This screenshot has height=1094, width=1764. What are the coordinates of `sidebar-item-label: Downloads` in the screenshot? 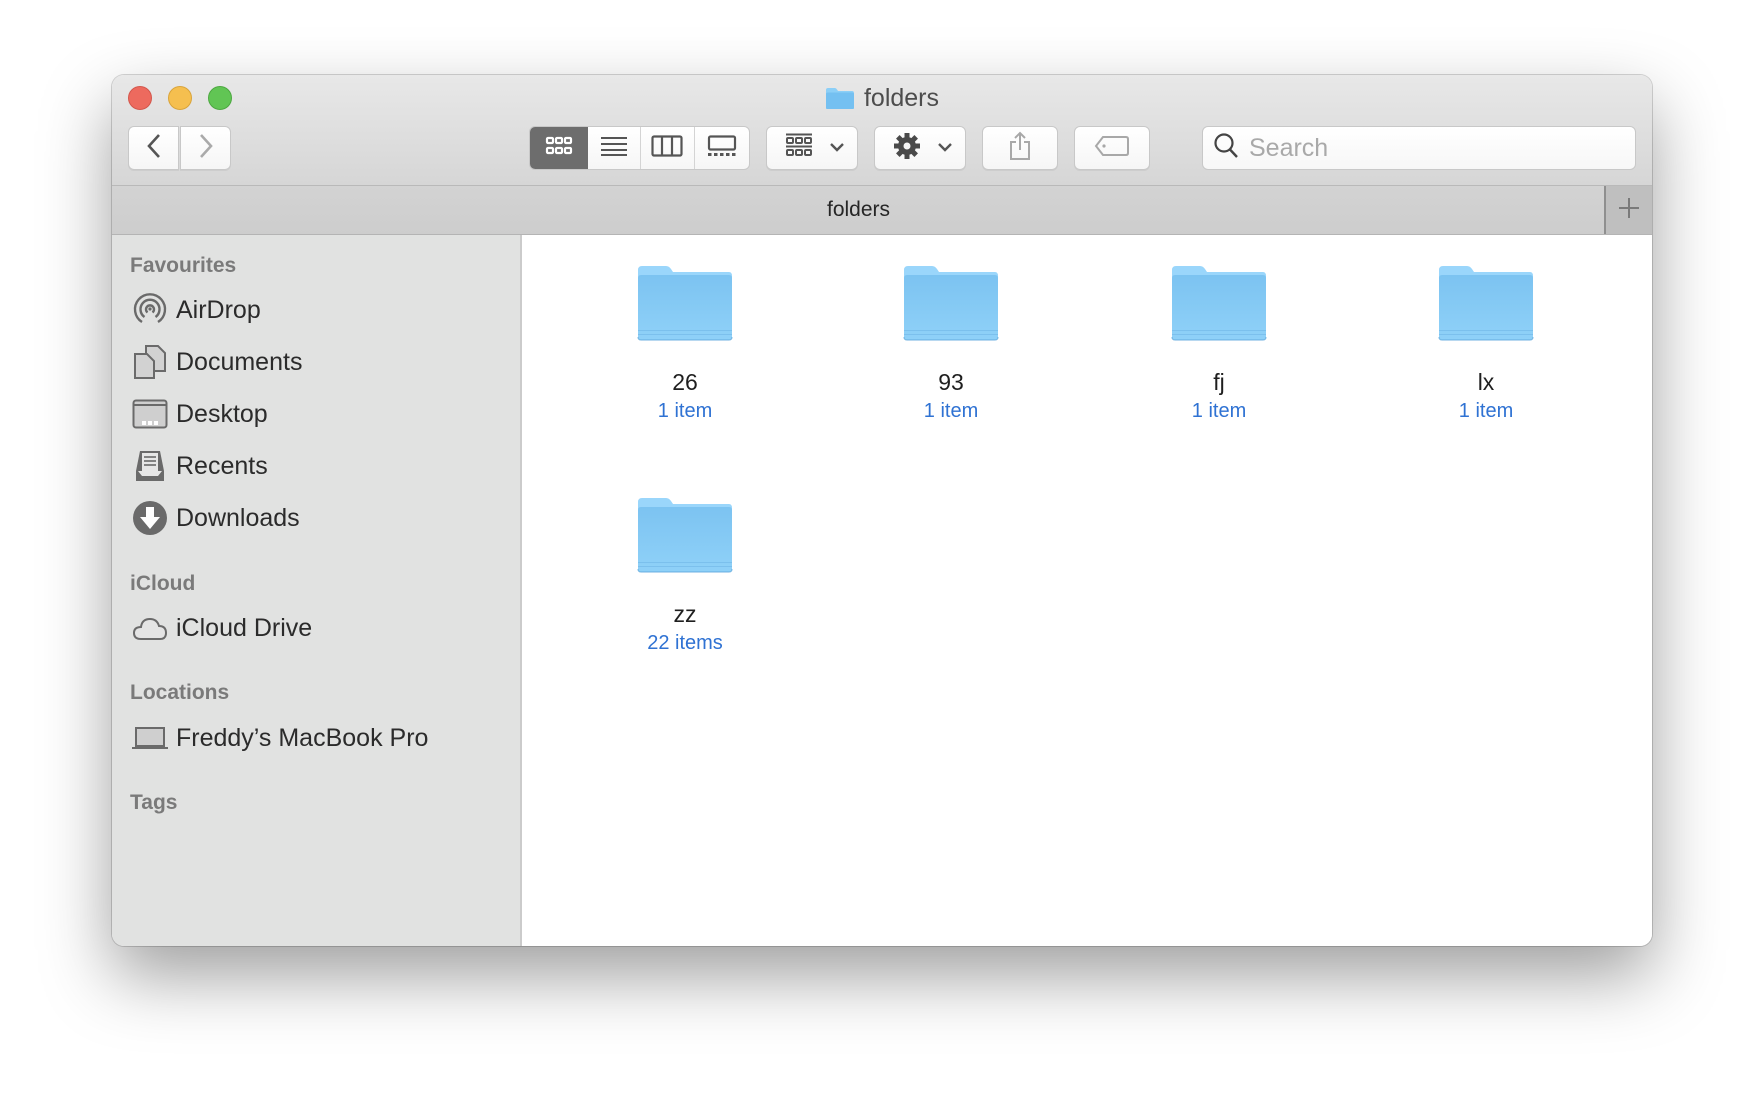 It's located at (238, 517).